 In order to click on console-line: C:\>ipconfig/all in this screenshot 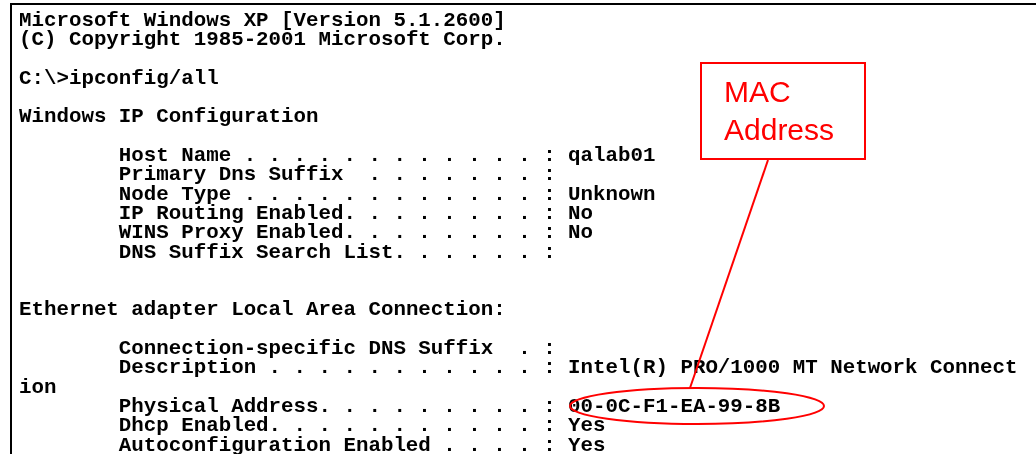, I will do `click(119, 78)`.